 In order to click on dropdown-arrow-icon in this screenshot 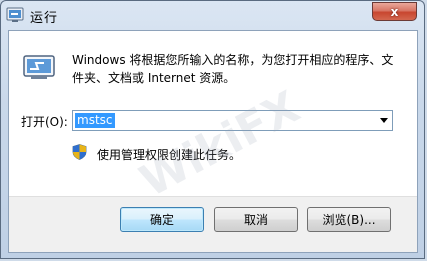, I will do `click(384, 120)`.